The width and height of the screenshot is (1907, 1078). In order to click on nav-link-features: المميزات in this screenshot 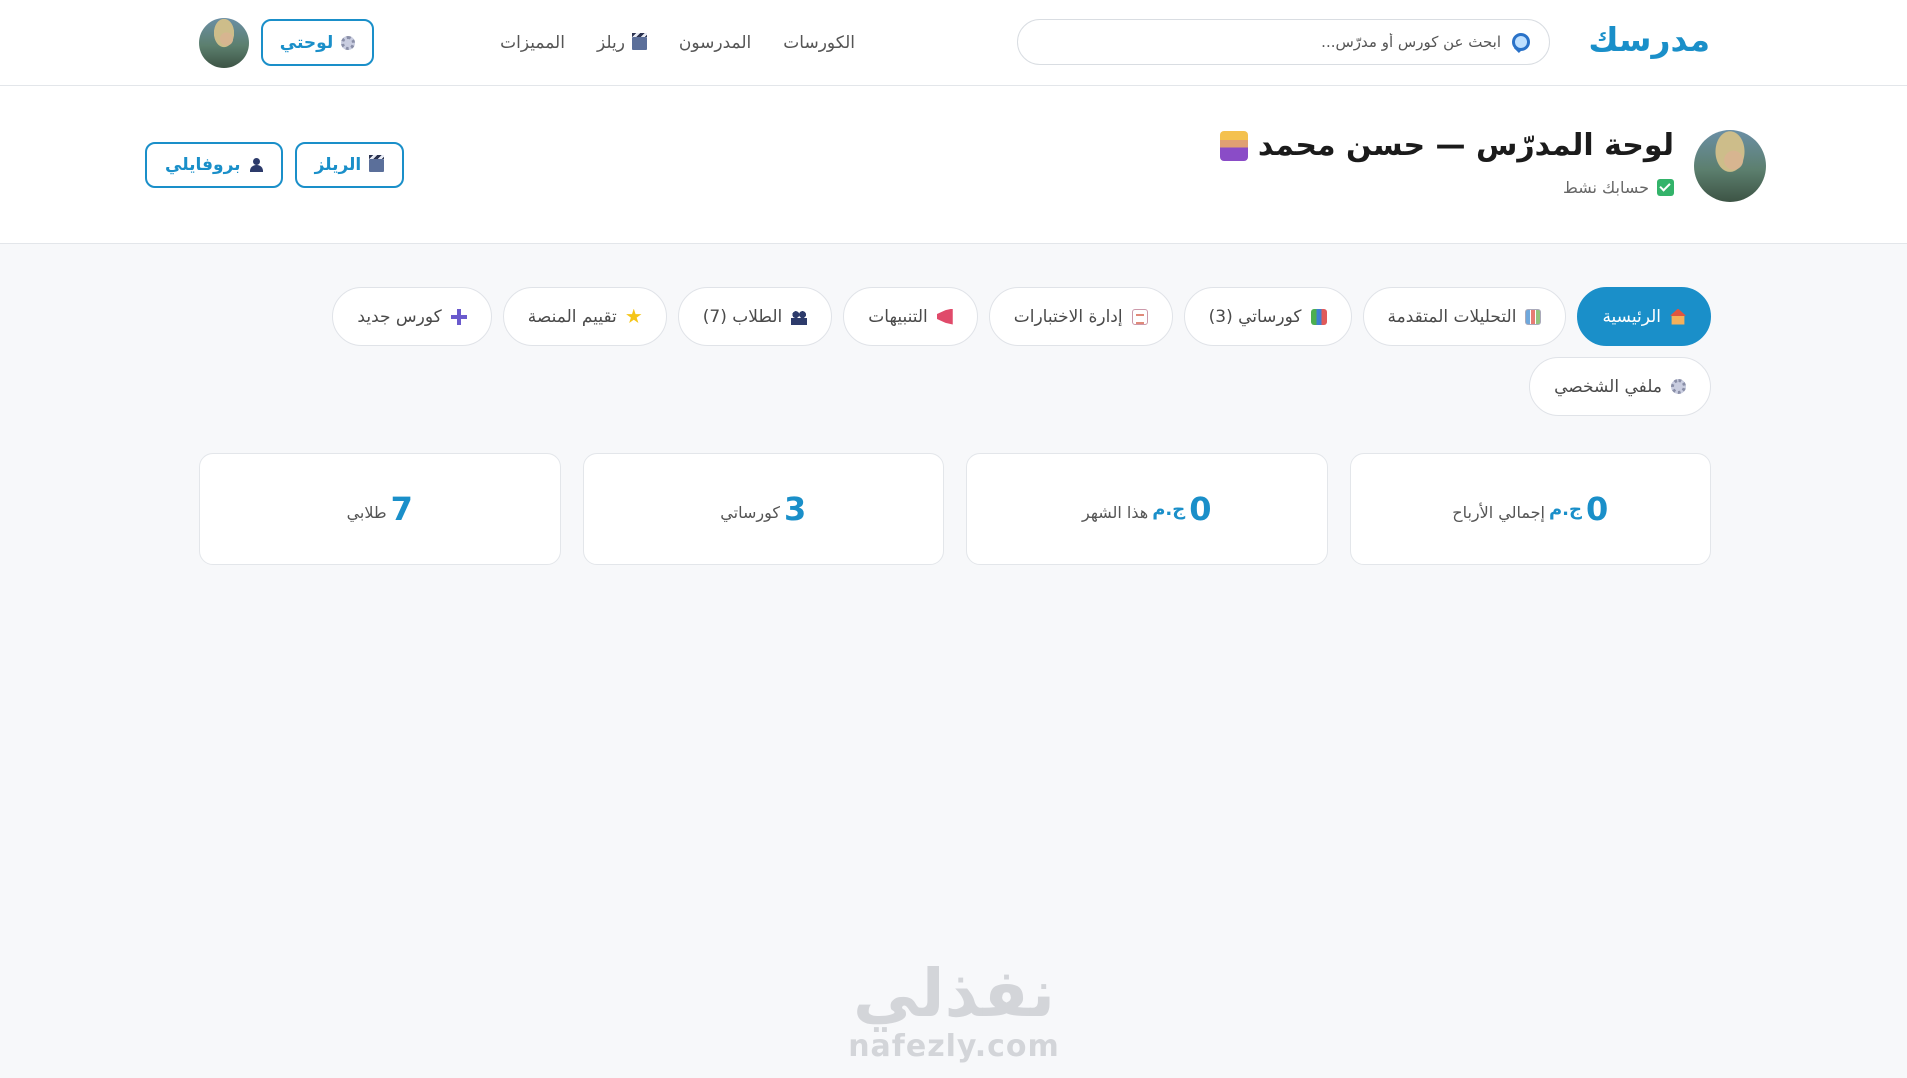, I will do `click(532, 43)`.